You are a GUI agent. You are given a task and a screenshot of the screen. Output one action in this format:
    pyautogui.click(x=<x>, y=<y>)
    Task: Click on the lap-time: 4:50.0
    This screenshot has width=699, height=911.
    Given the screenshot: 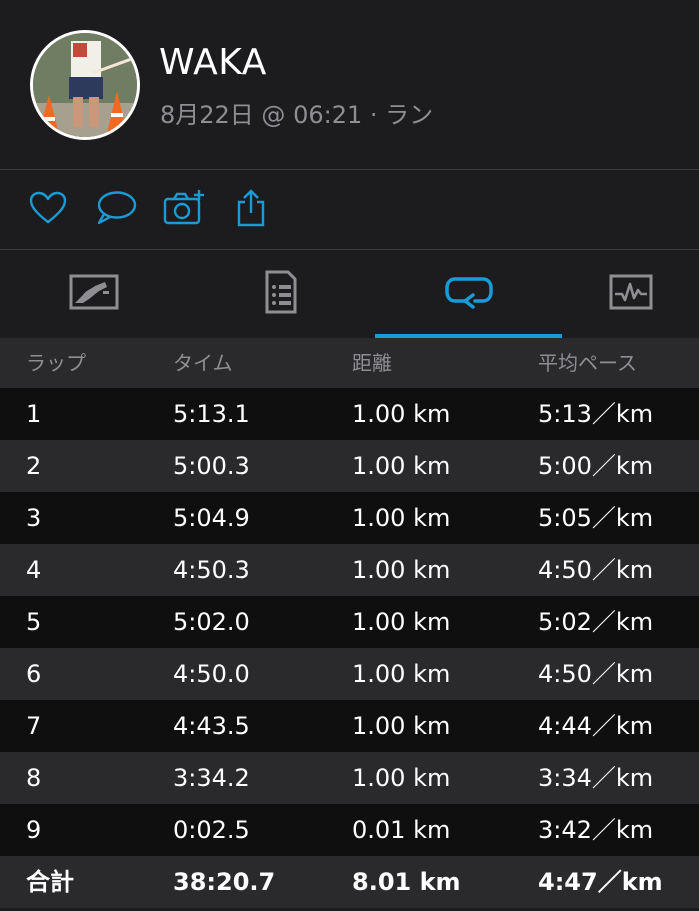 What is the action you would take?
    pyautogui.click(x=211, y=674)
    